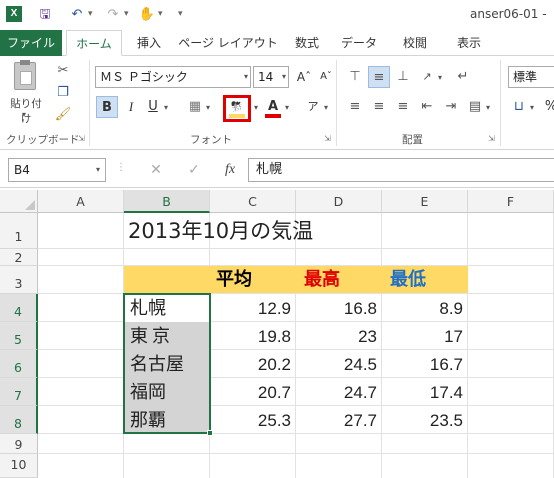 The width and height of the screenshot is (554, 478). Describe the element at coordinates (531, 77) in the screenshot. I see `number-format-combo: 標準` at that location.